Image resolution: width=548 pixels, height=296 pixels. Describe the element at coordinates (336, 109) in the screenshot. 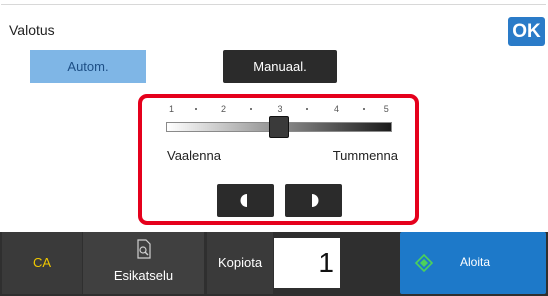

I see `tick-label-4: 4` at that location.